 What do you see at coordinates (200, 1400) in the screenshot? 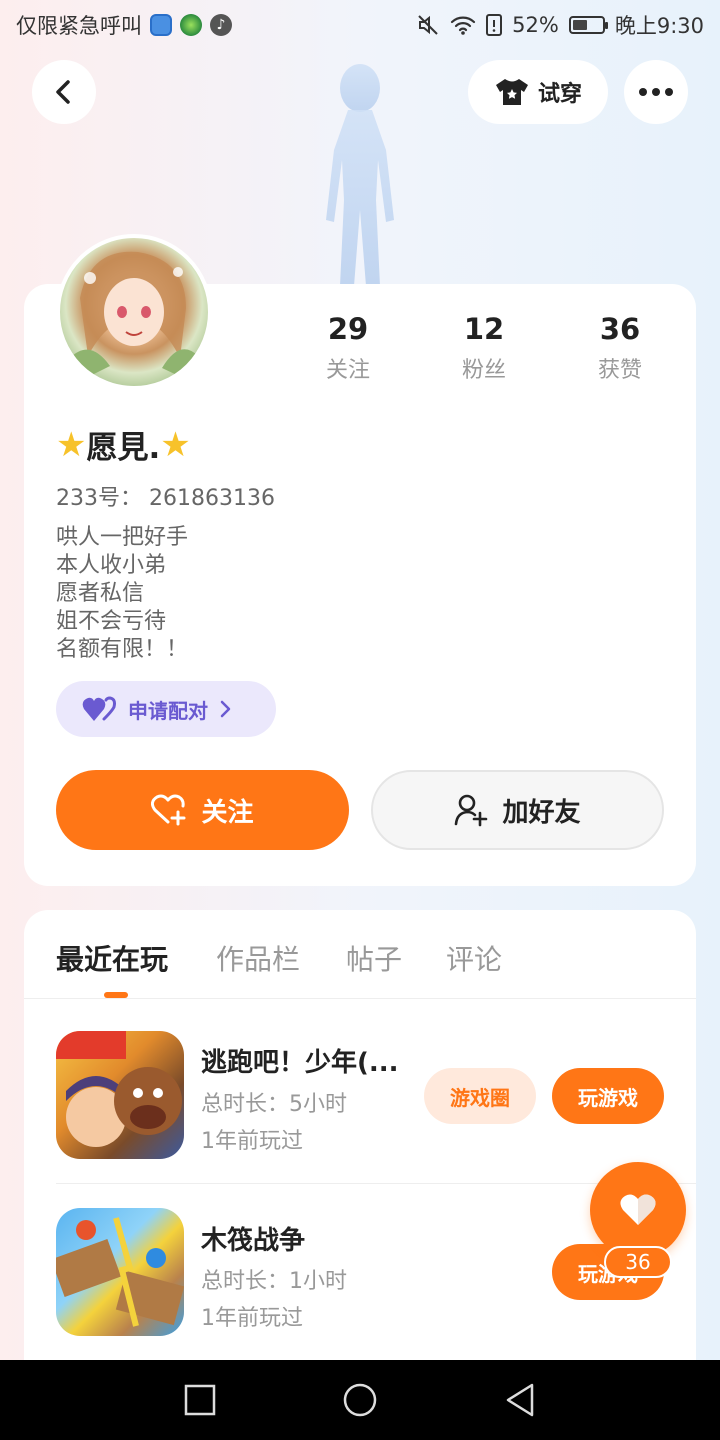
I see `recents-button` at bounding box center [200, 1400].